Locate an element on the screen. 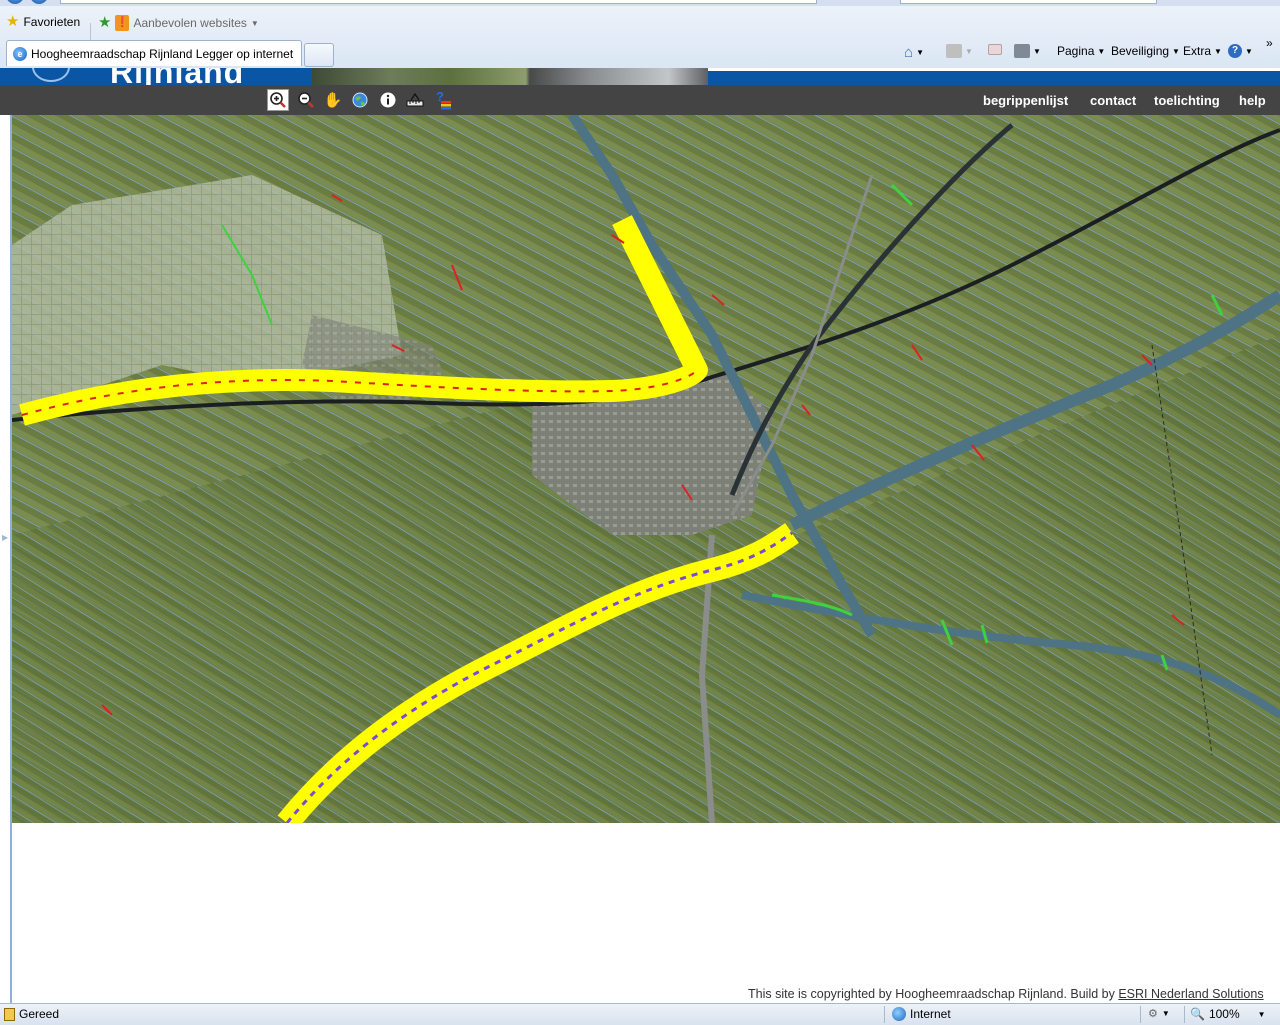 The image size is (1280, 1025). page-menu-label: Pagina is located at coordinates (1076, 51).